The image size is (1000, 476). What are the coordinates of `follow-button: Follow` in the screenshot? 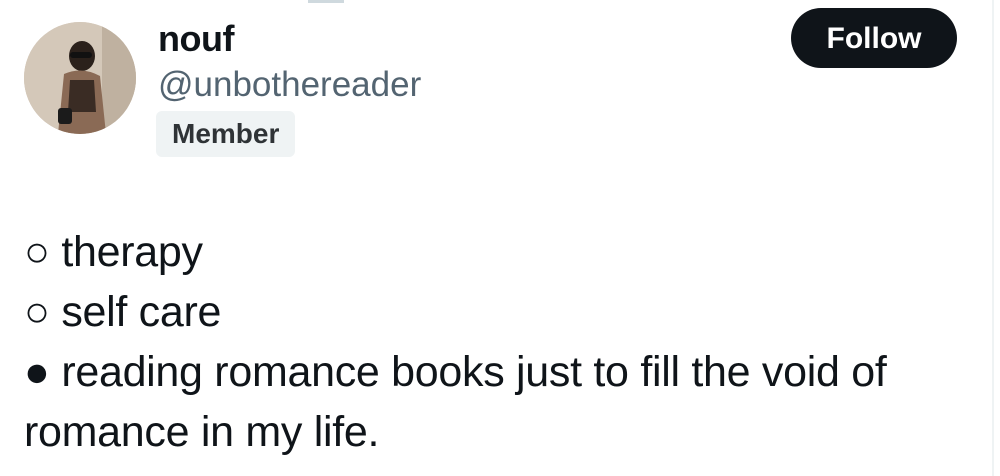 It's located at (874, 38).